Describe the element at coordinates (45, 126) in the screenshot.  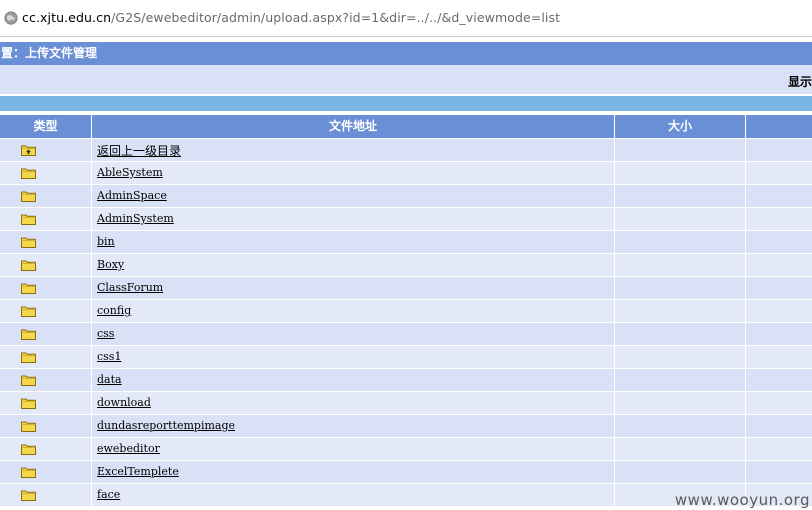
I see `header-type: 类型` at that location.